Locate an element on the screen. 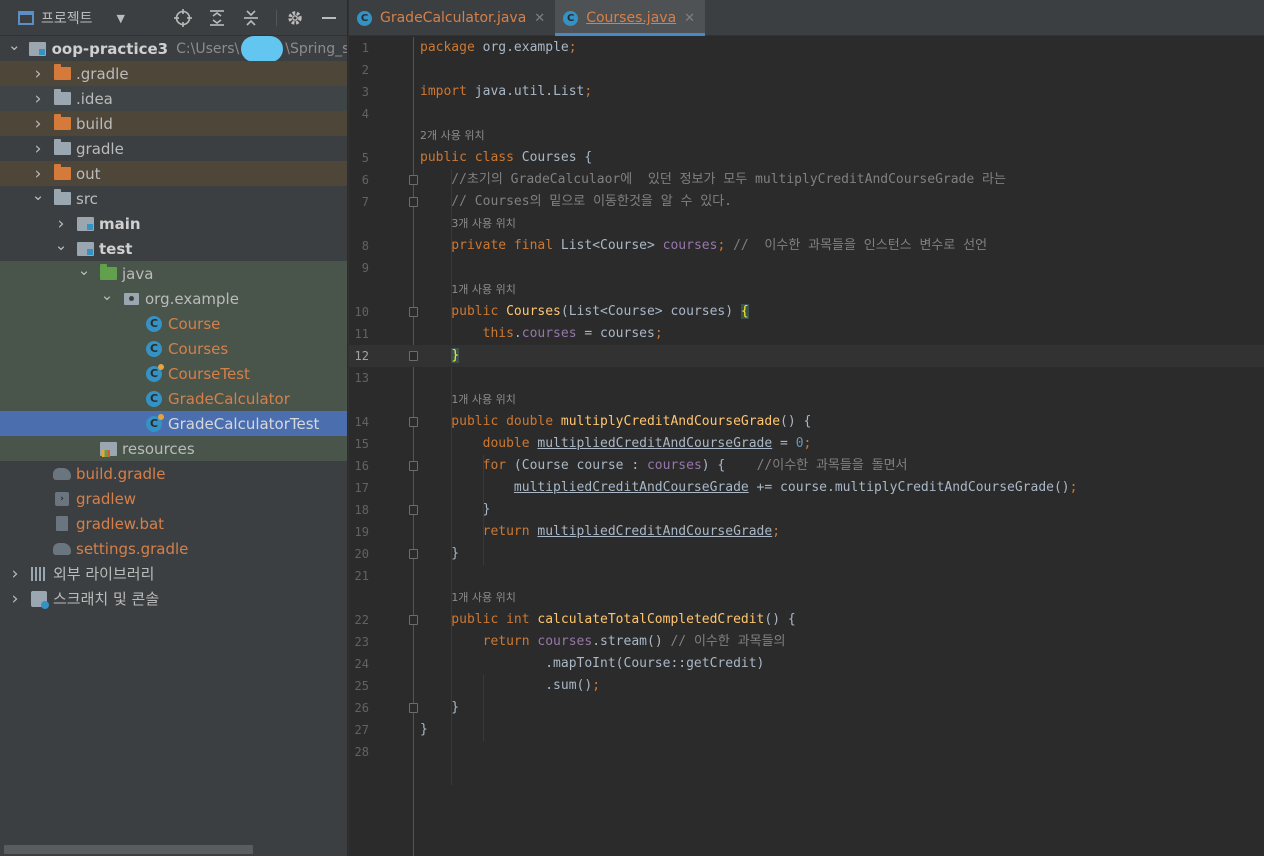  code-line: 21 is located at coordinates (806, 576).